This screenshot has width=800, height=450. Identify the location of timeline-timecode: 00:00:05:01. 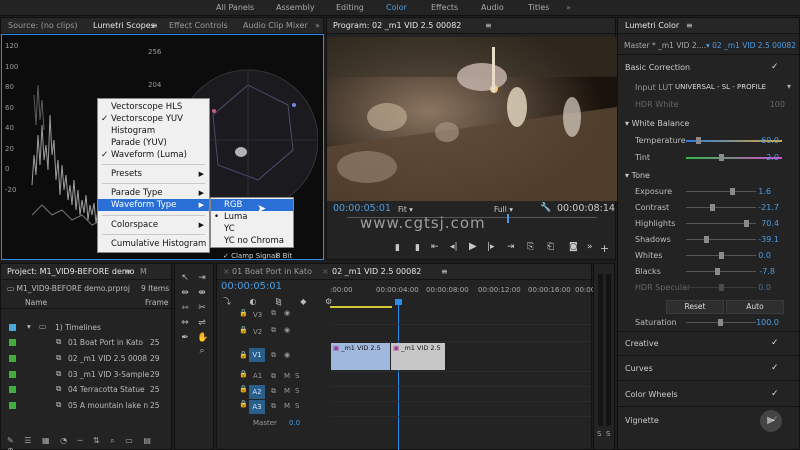
(251, 286).